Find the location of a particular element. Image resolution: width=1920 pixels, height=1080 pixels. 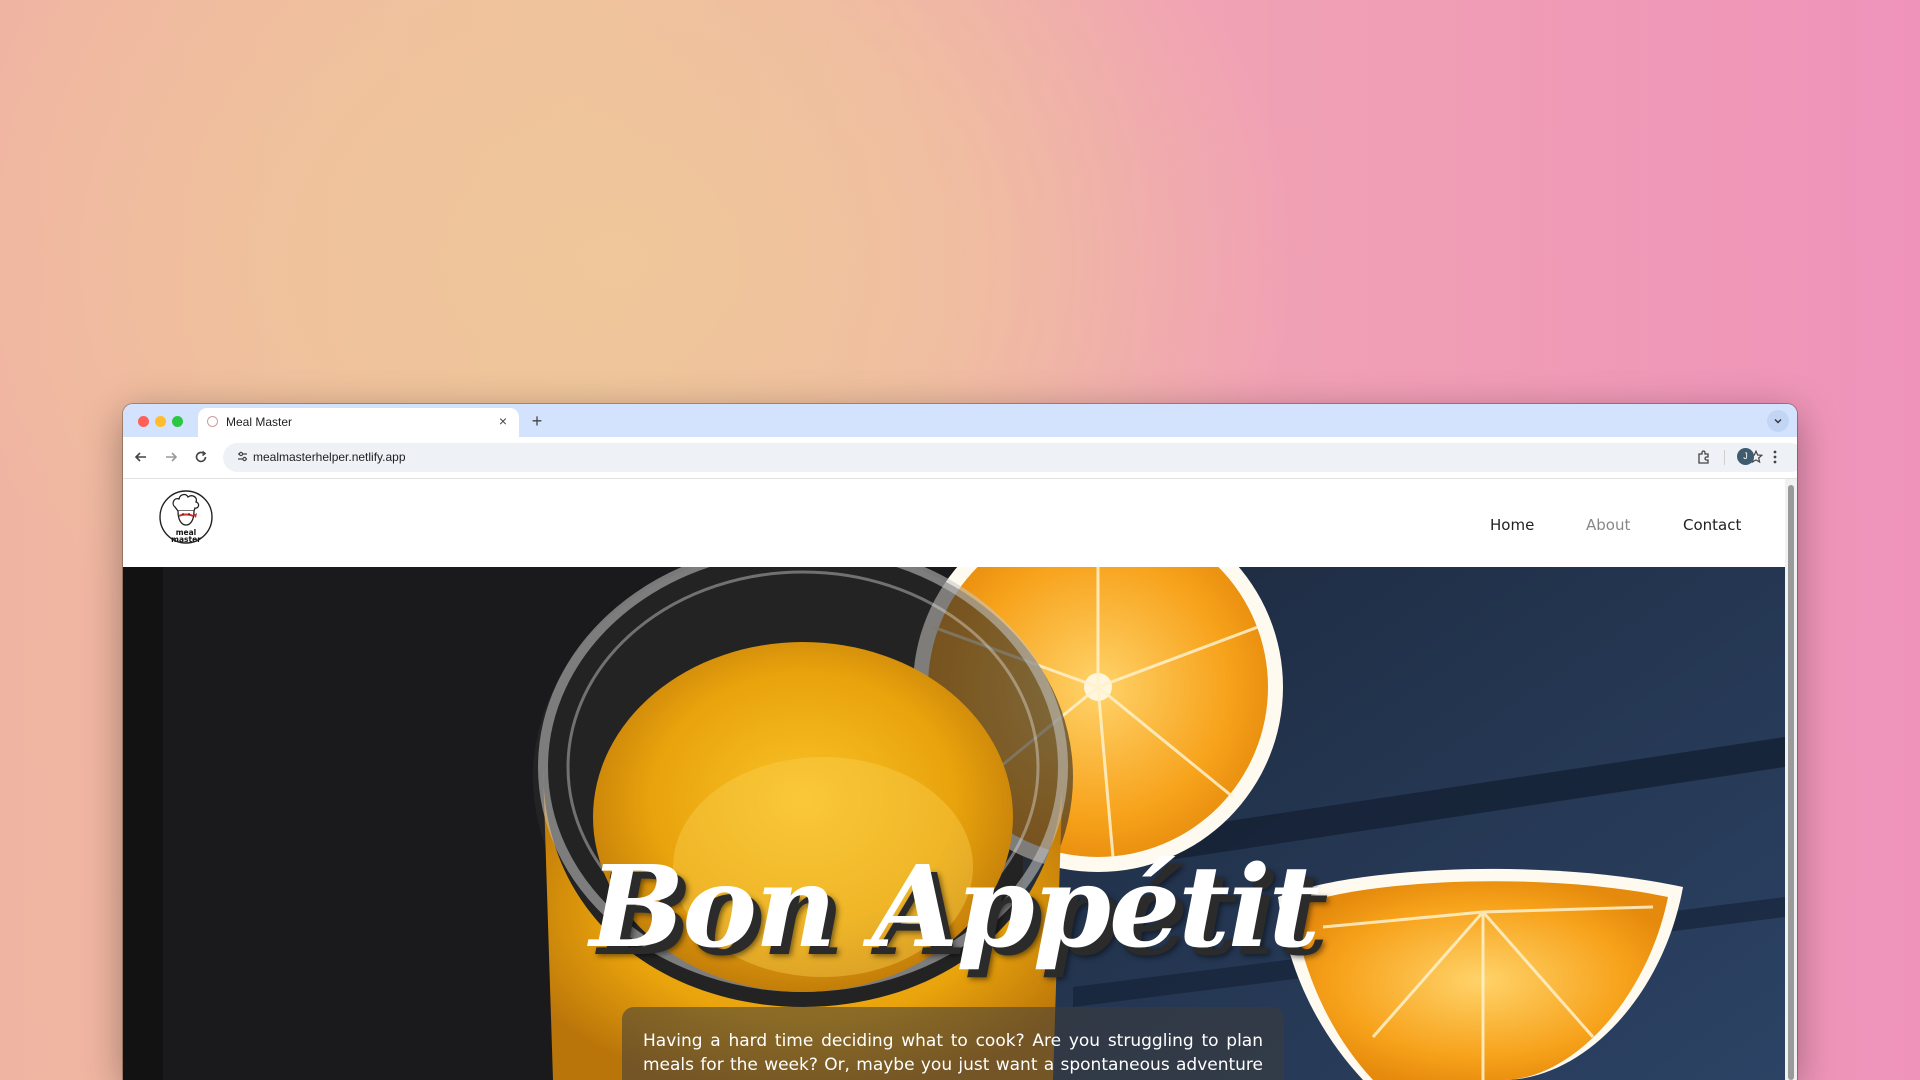

tab-search-icon is located at coordinates (1778, 421).